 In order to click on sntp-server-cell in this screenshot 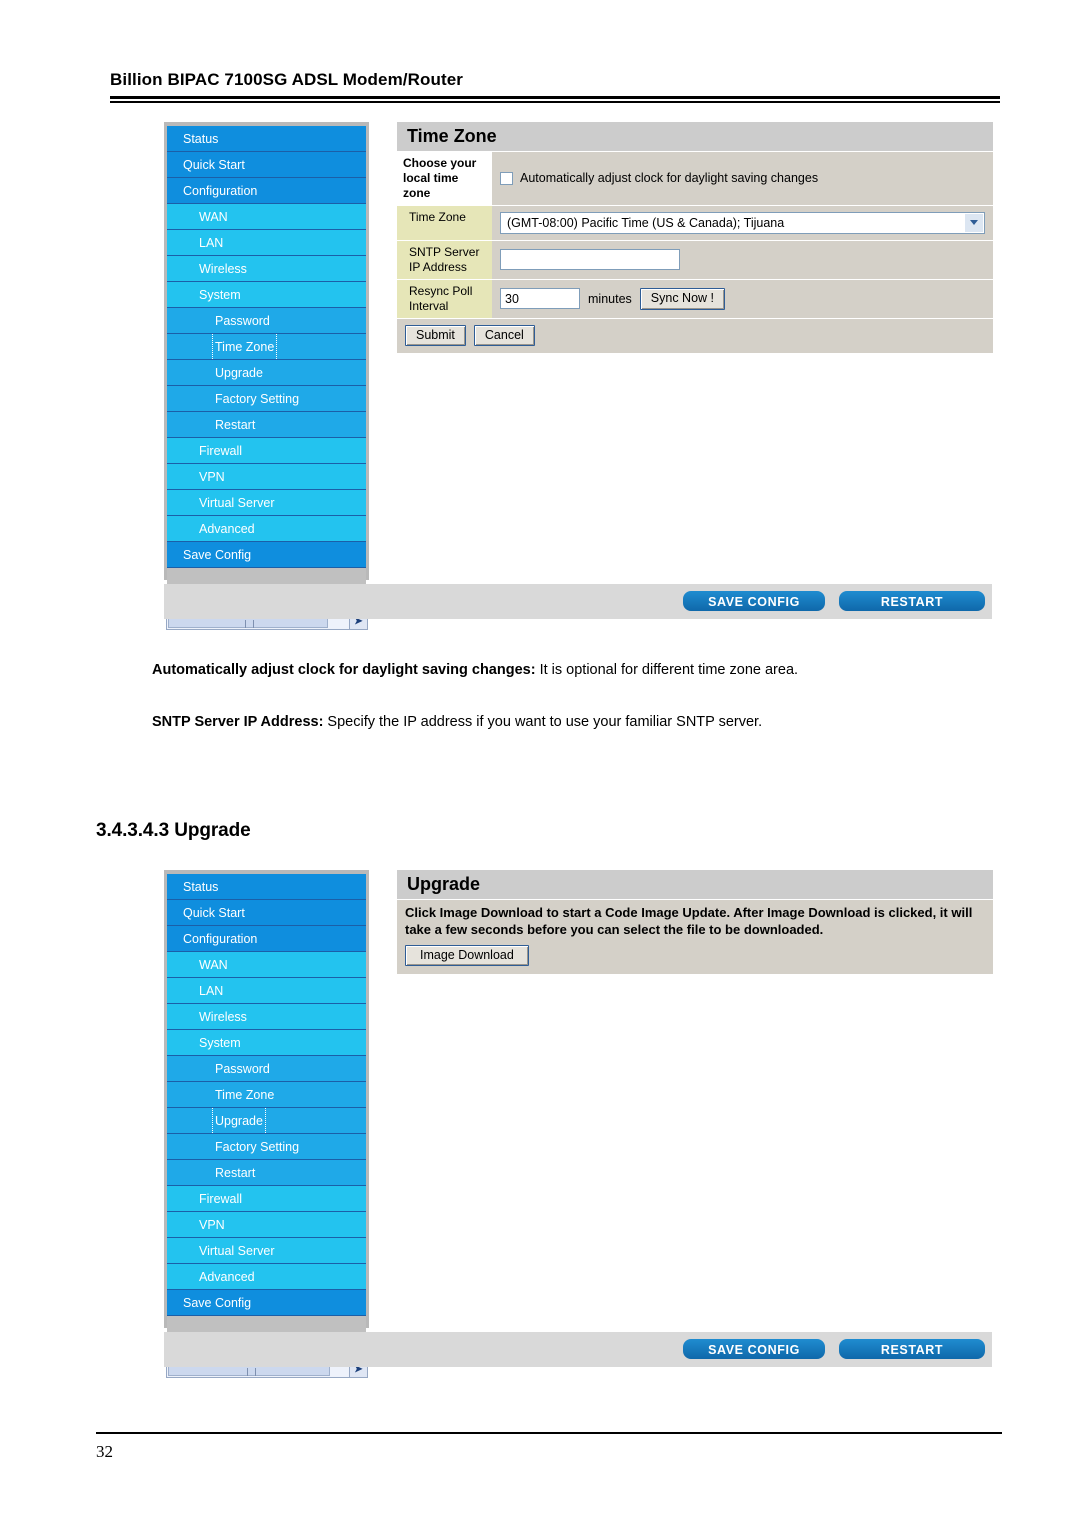, I will do `click(742, 259)`.